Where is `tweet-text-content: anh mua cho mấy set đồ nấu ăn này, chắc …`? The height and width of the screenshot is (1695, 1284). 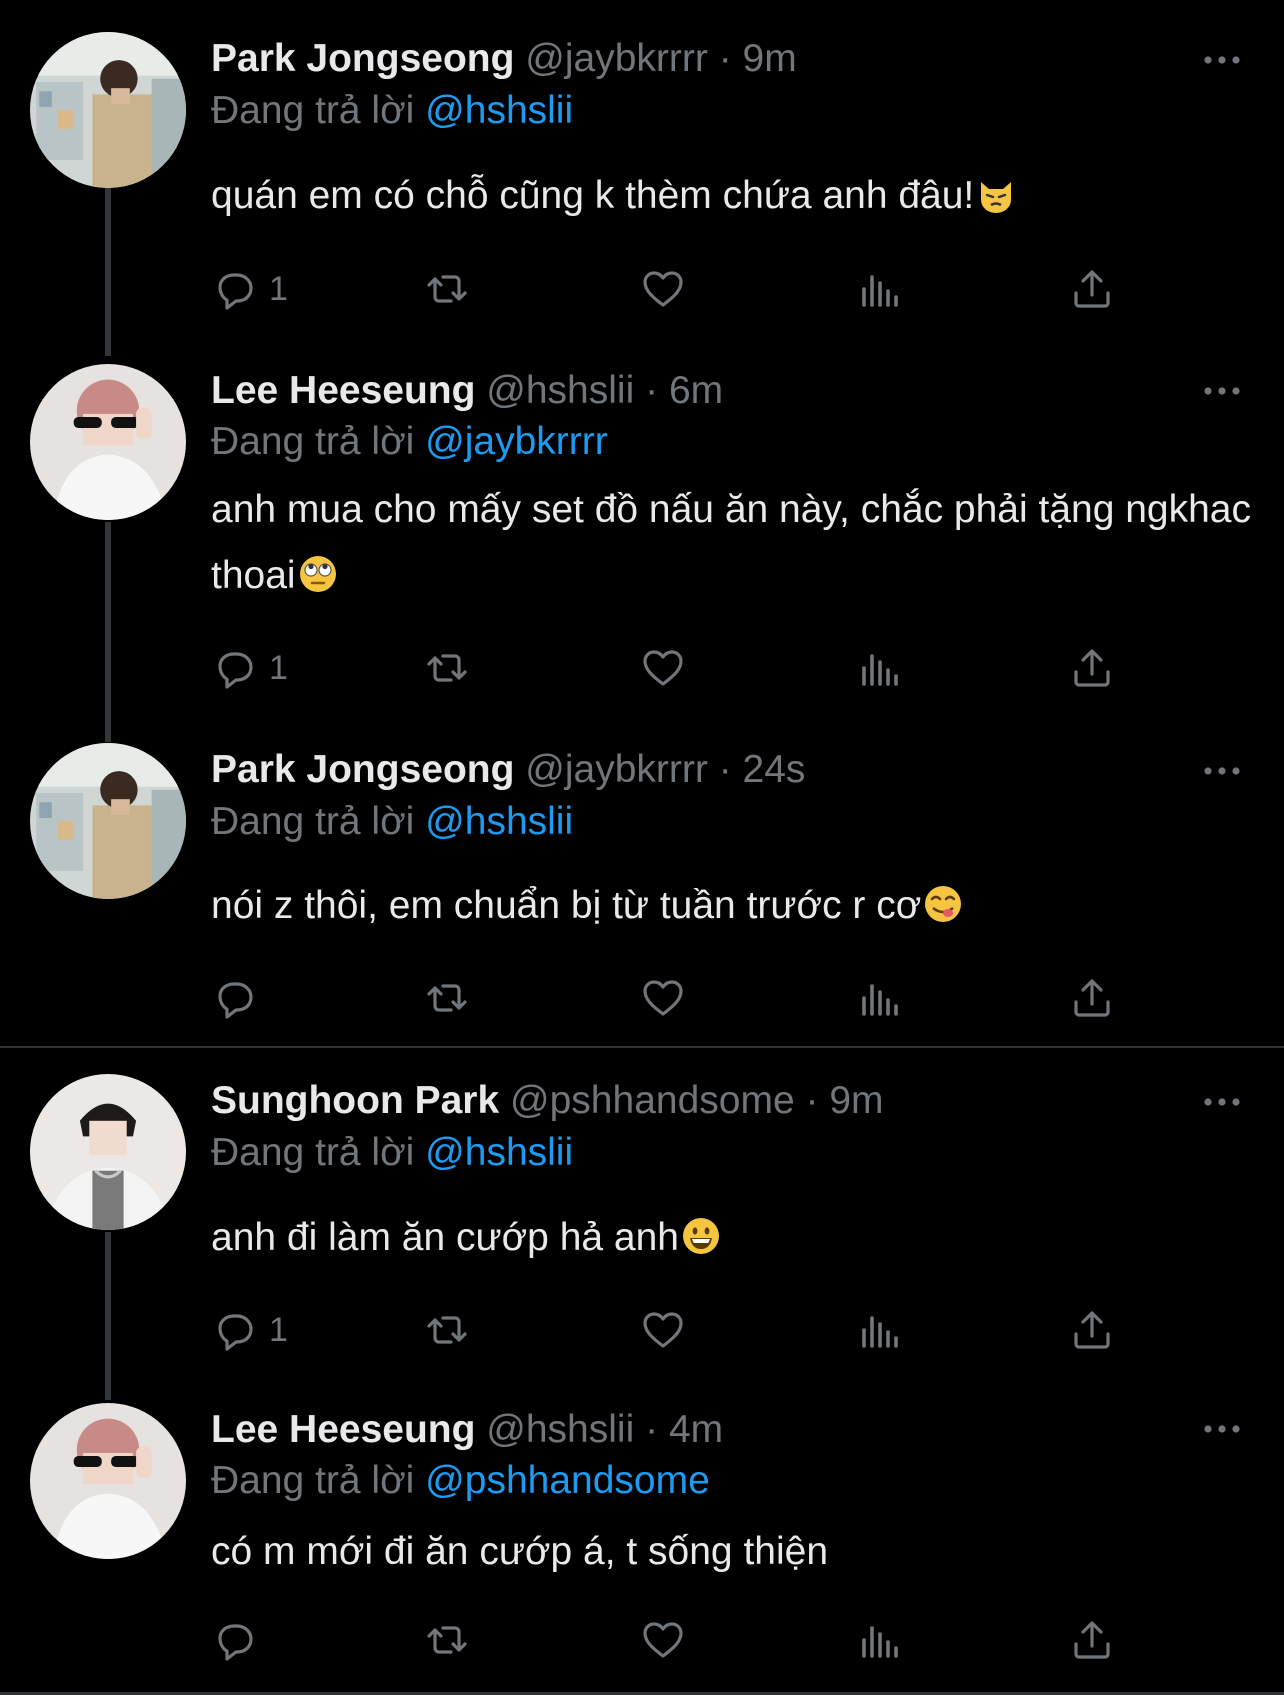
tweet-text-content: anh mua cho mấy set đồ nấu ăn này, chắc … is located at coordinates (731, 542).